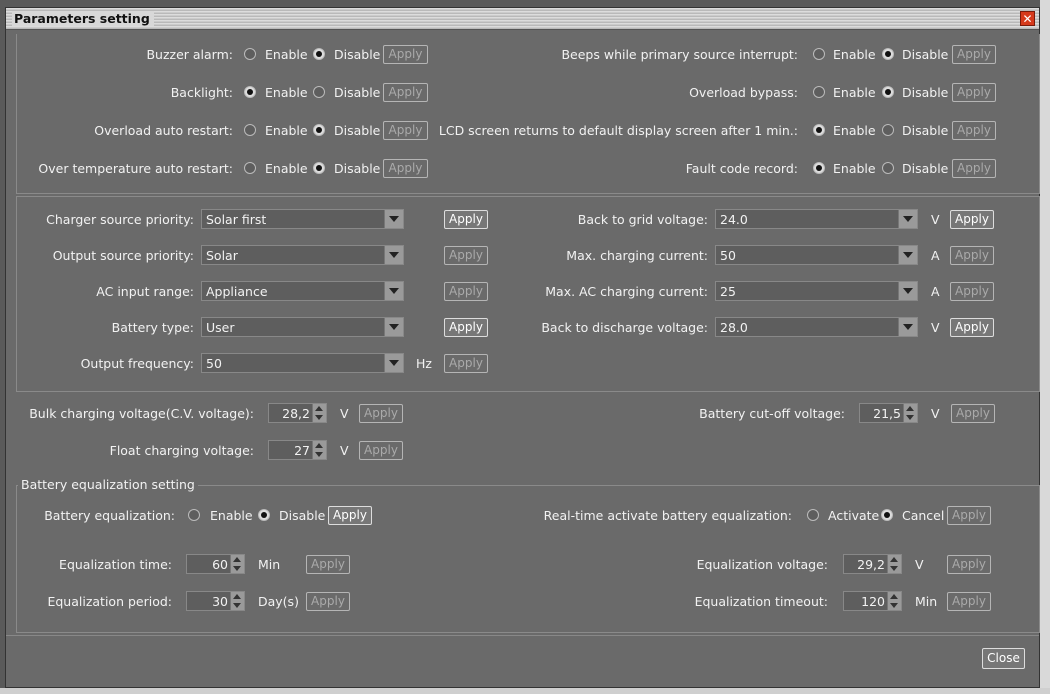 Image resolution: width=1050 pixels, height=694 pixels. I want to click on backlight-apply-button: Apply, so click(405, 92).